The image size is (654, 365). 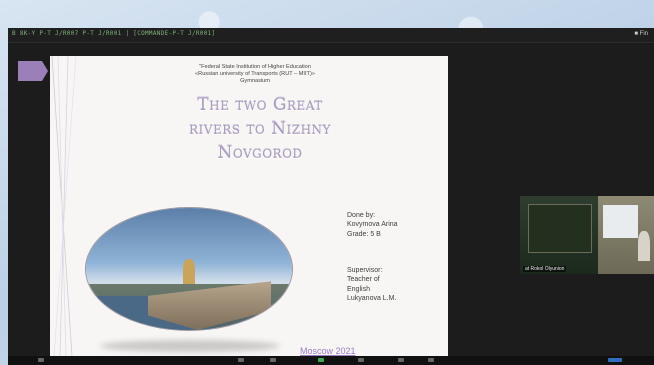 What do you see at coordinates (587, 235) in the screenshot?
I see `participant-video-tile: at Rokol Olyunion` at bounding box center [587, 235].